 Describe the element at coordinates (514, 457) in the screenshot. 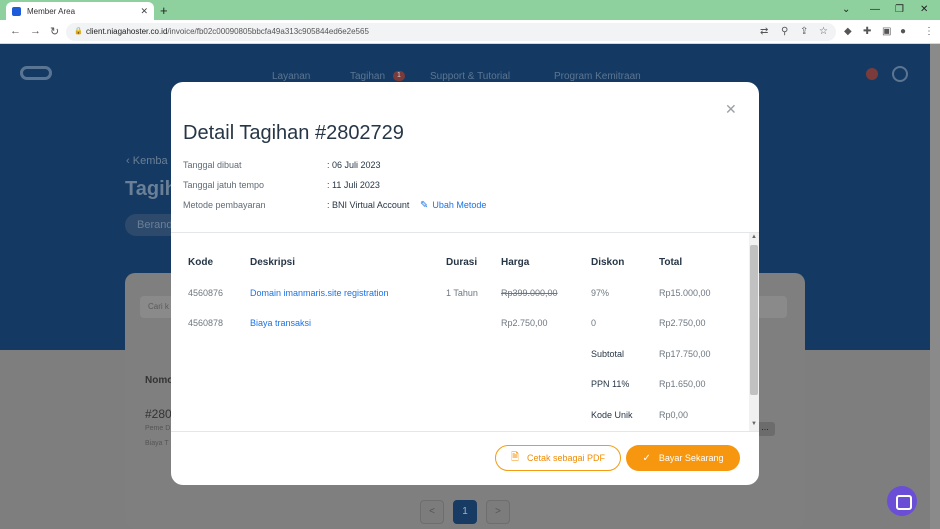

I see `document-icon: 🗎` at that location.